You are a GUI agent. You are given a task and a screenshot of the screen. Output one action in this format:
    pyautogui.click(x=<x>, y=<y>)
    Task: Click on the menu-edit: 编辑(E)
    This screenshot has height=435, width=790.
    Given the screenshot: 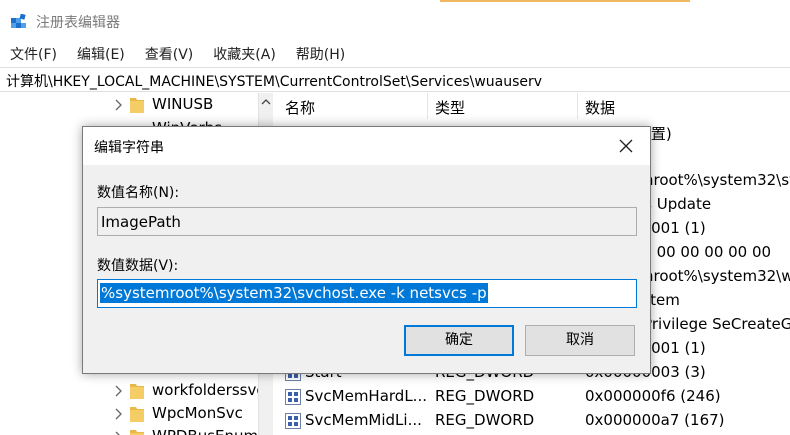 What is the action you would take?
    pyautogui.click(x=101, y=54)
    